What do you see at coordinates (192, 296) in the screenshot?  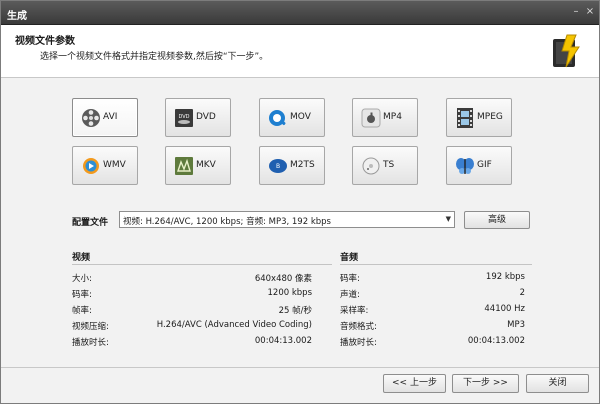 I see `info-row: 码率: 1200 kbps` at bounding box center [192, 296].